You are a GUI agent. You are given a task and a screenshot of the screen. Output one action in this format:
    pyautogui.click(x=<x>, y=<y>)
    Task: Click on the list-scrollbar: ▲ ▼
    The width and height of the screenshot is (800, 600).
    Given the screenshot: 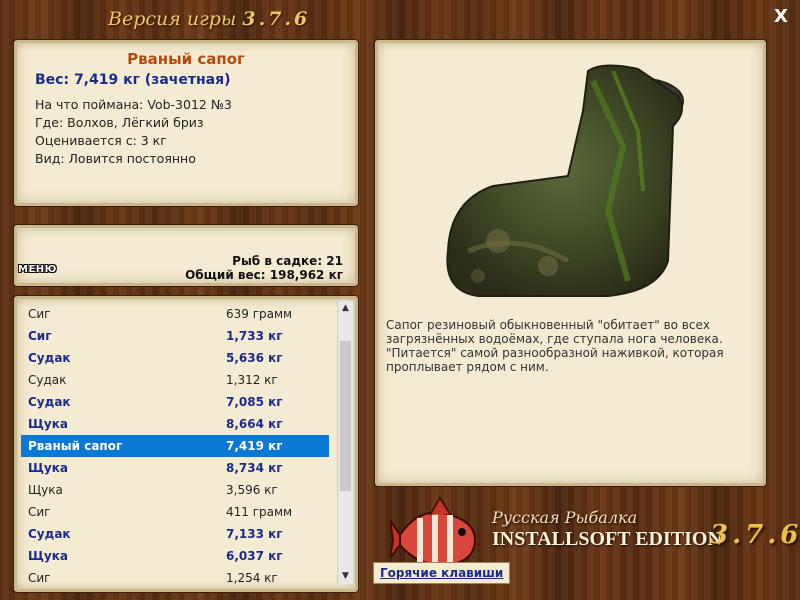 What is the action you would take?
    pyautogui.click(x=345, y=442)
    